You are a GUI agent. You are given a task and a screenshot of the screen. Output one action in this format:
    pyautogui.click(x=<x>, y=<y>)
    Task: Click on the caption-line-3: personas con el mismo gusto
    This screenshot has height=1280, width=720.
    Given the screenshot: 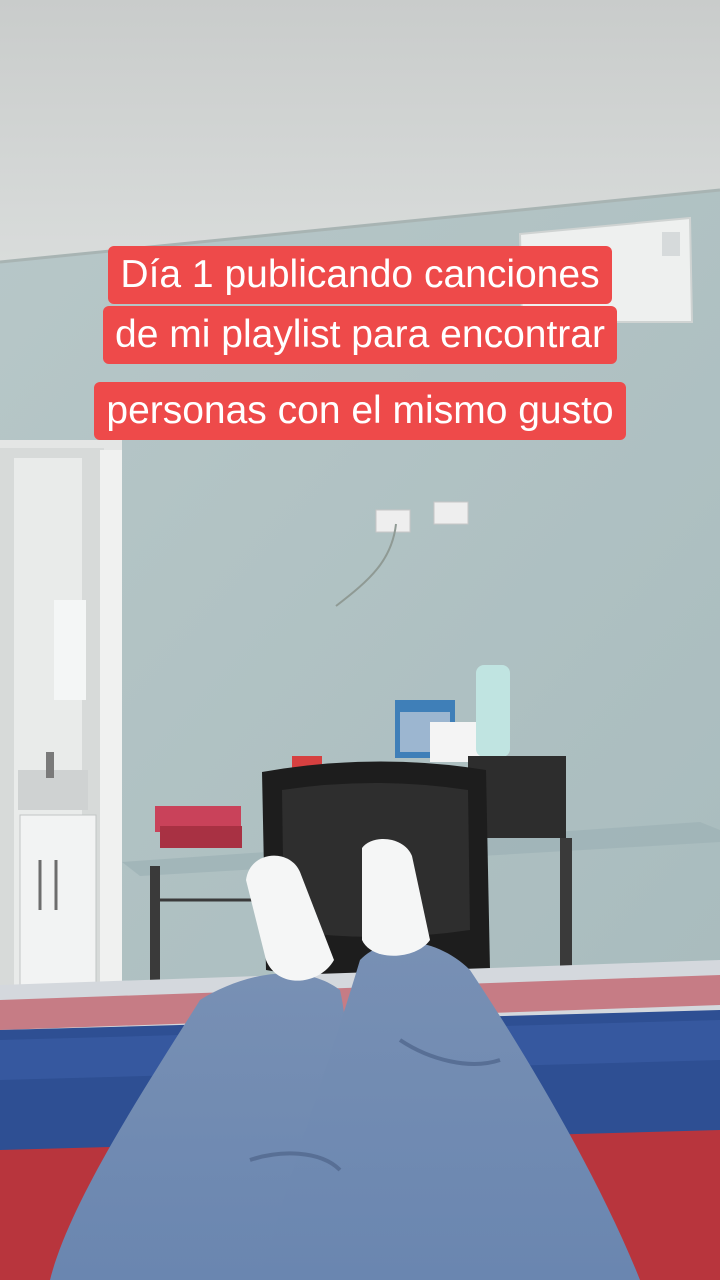 What is the action you would take?
    pyautogui.click(x=360, y=411)
    